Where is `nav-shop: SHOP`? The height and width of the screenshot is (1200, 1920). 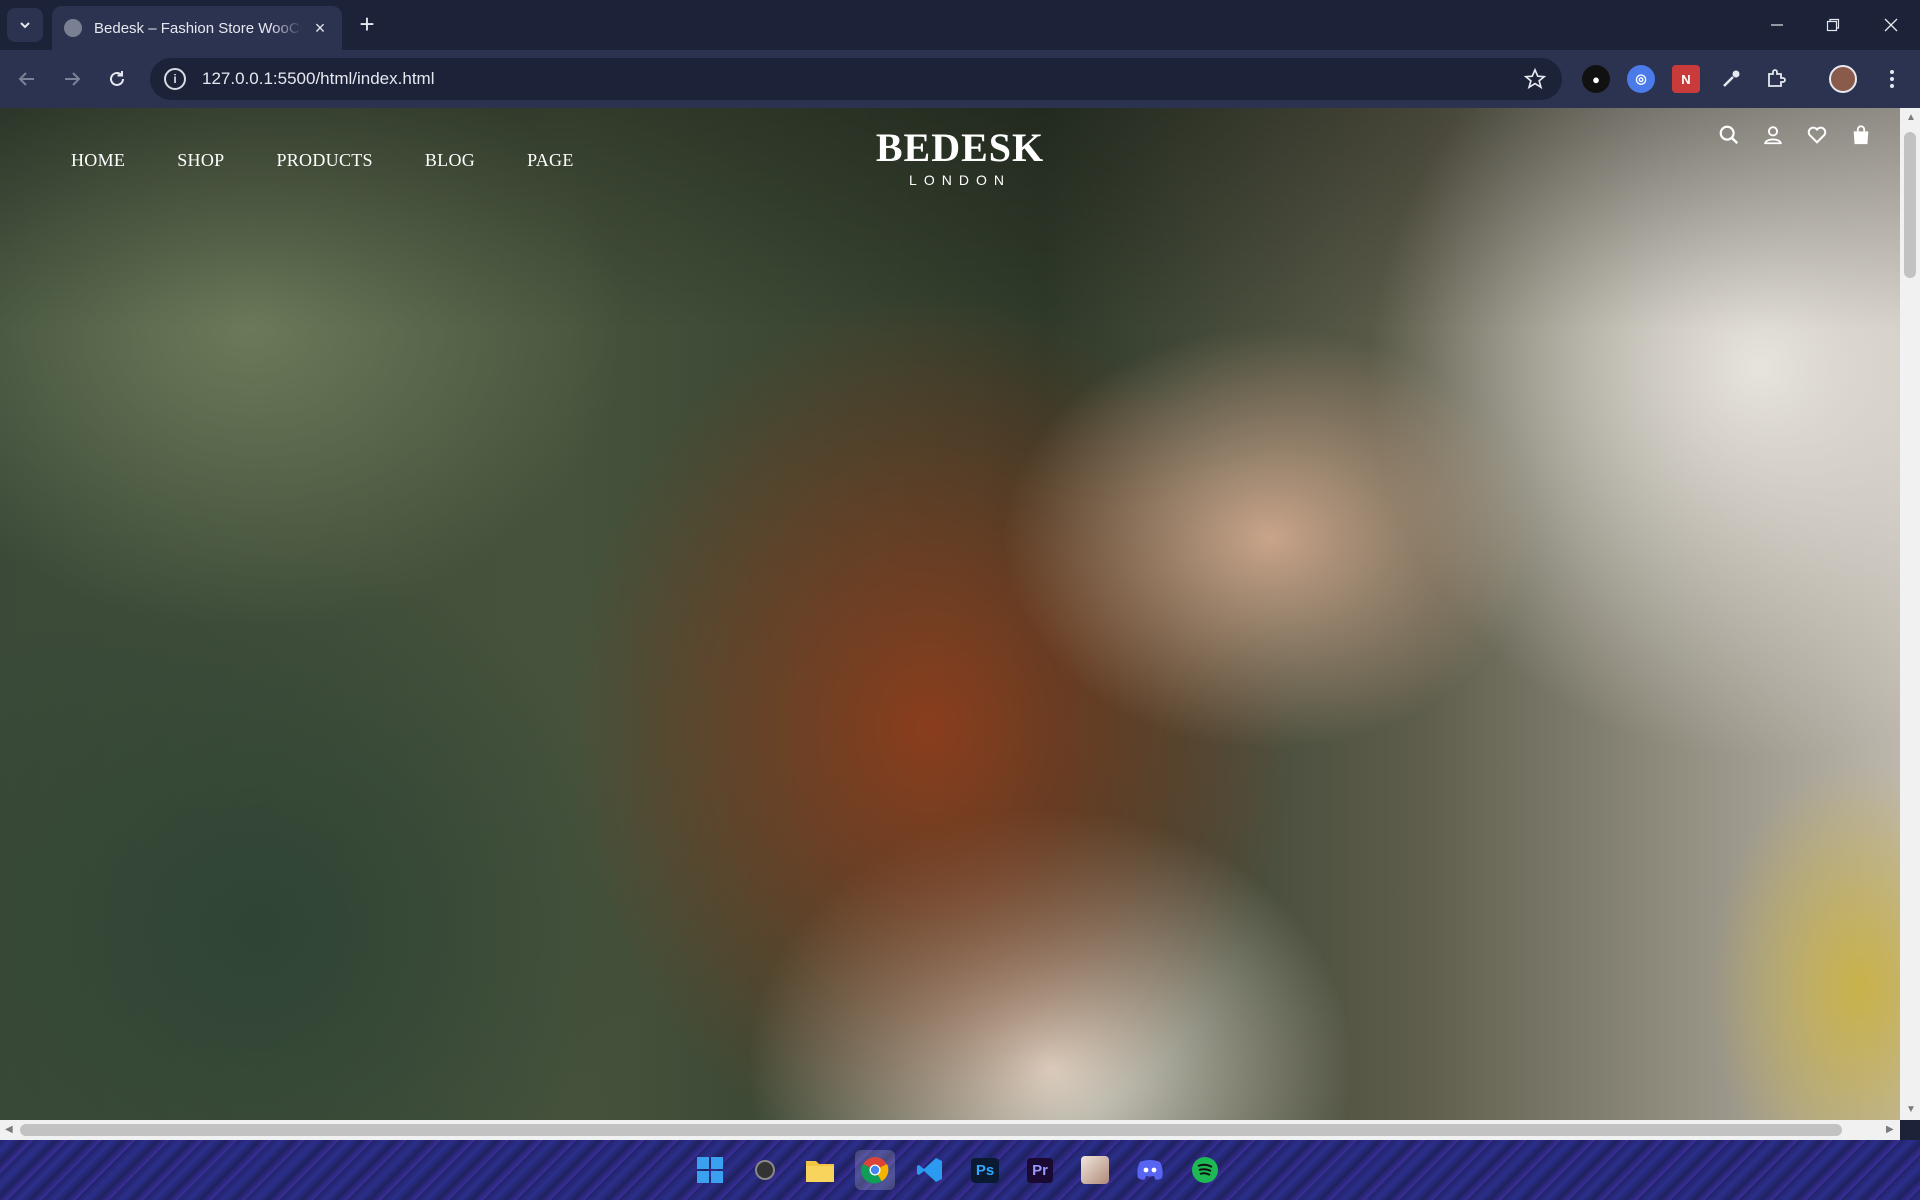 nav-shop: SHOP is located at coordinates (200, 160).